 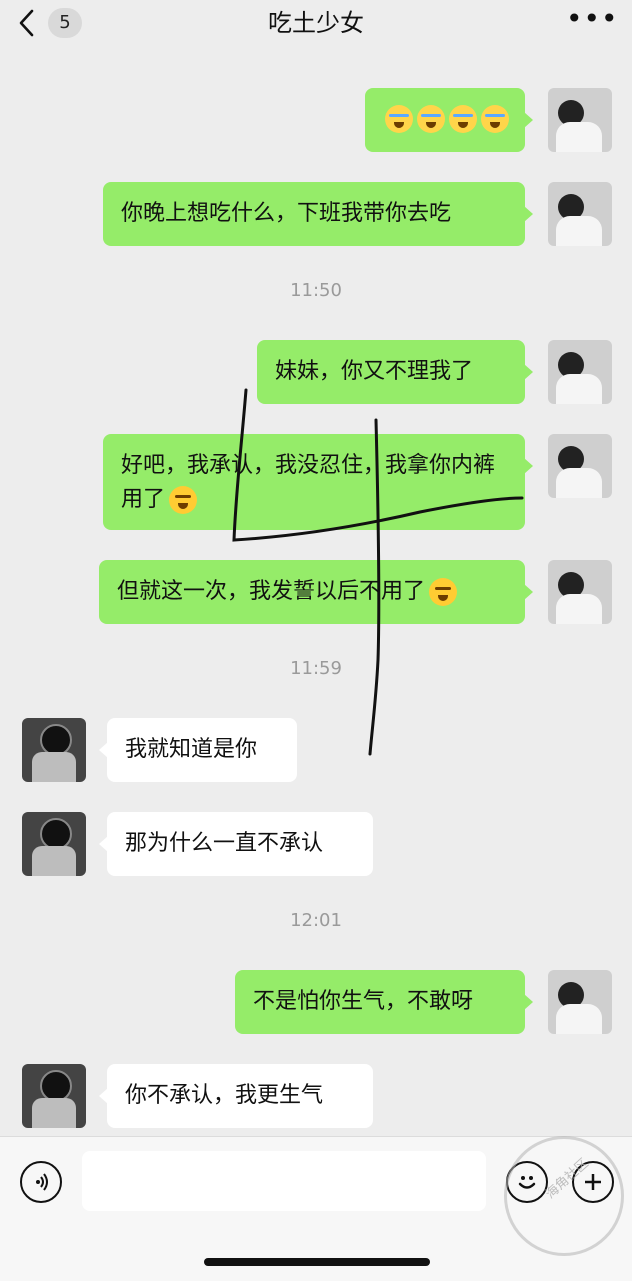 I want to click on chat-header: 5 吃土少女 •••, so click(x=316, y=23).